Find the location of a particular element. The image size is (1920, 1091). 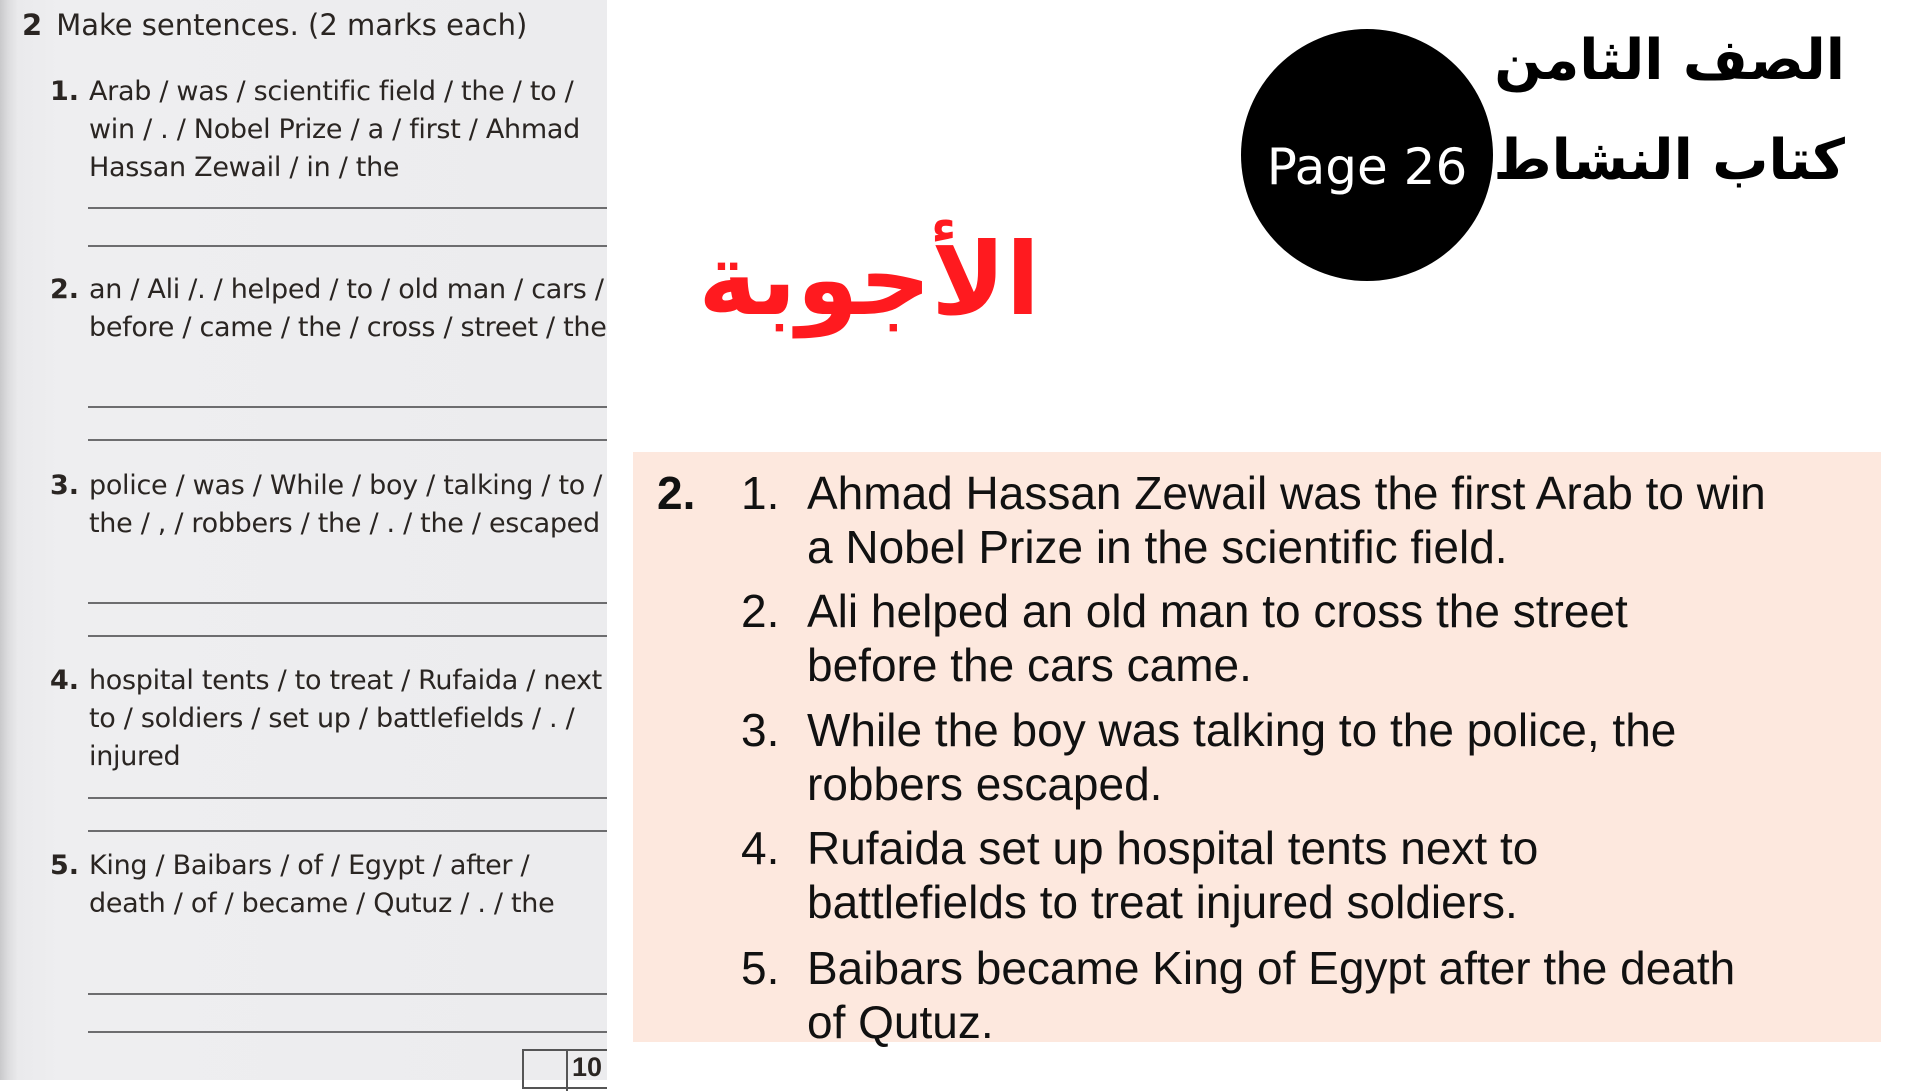

answer-line-2: a Nobel Prize in the scientific field. is located at coordinates (1157, 547).